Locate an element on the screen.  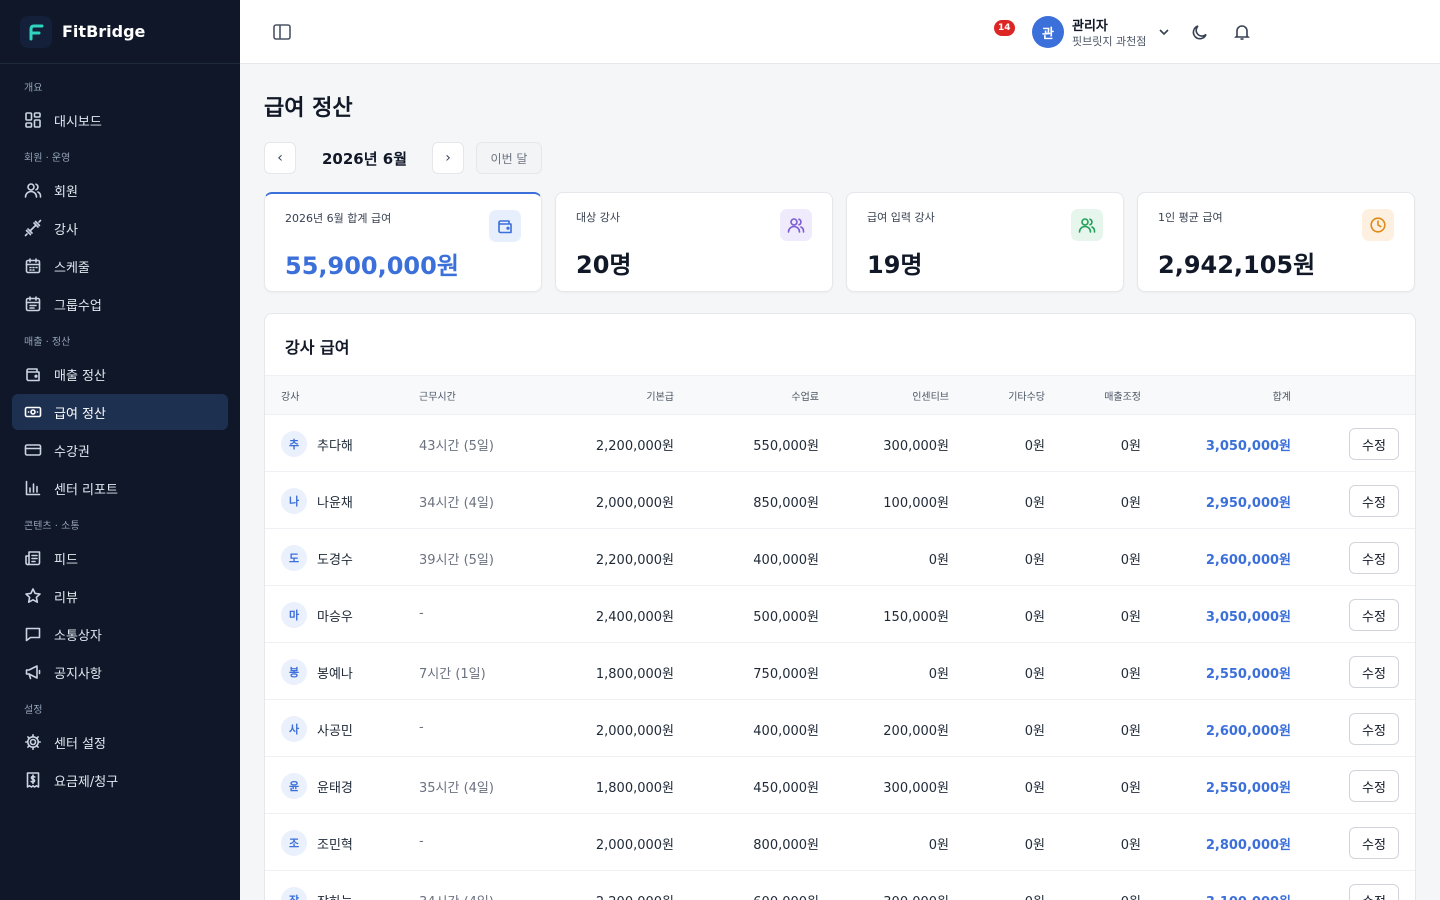
gear-icon is located at coordinates (39, 742).